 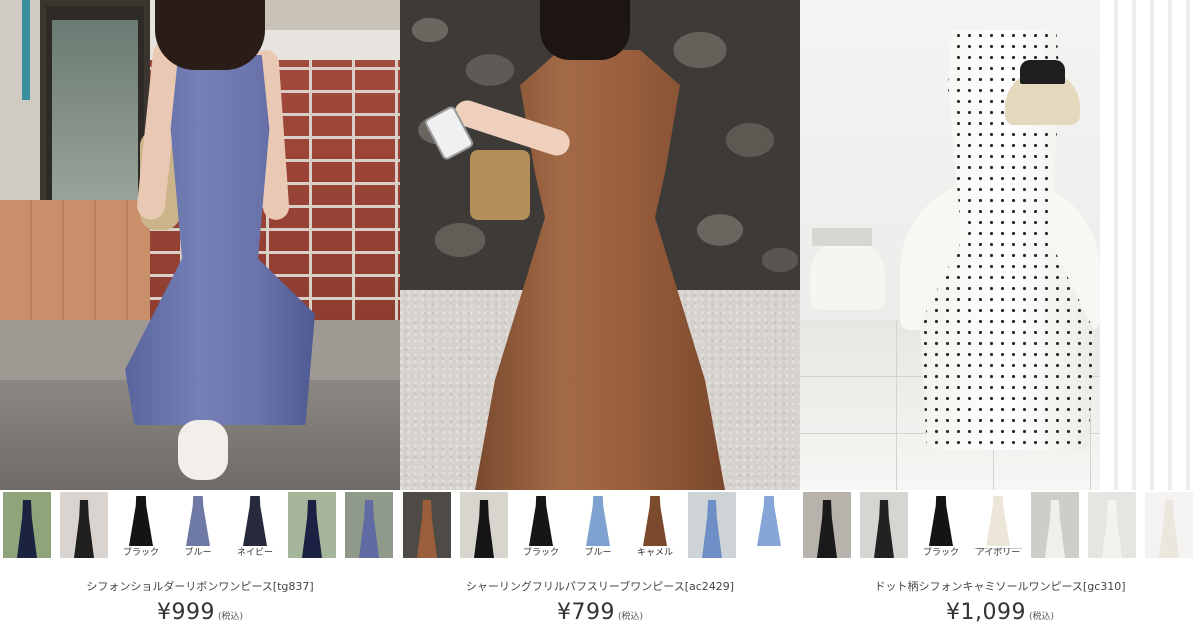 I want to click on product-name: シャーリングフリルパフスリーブワンピース[ac2429], so click(x=600, y=586).